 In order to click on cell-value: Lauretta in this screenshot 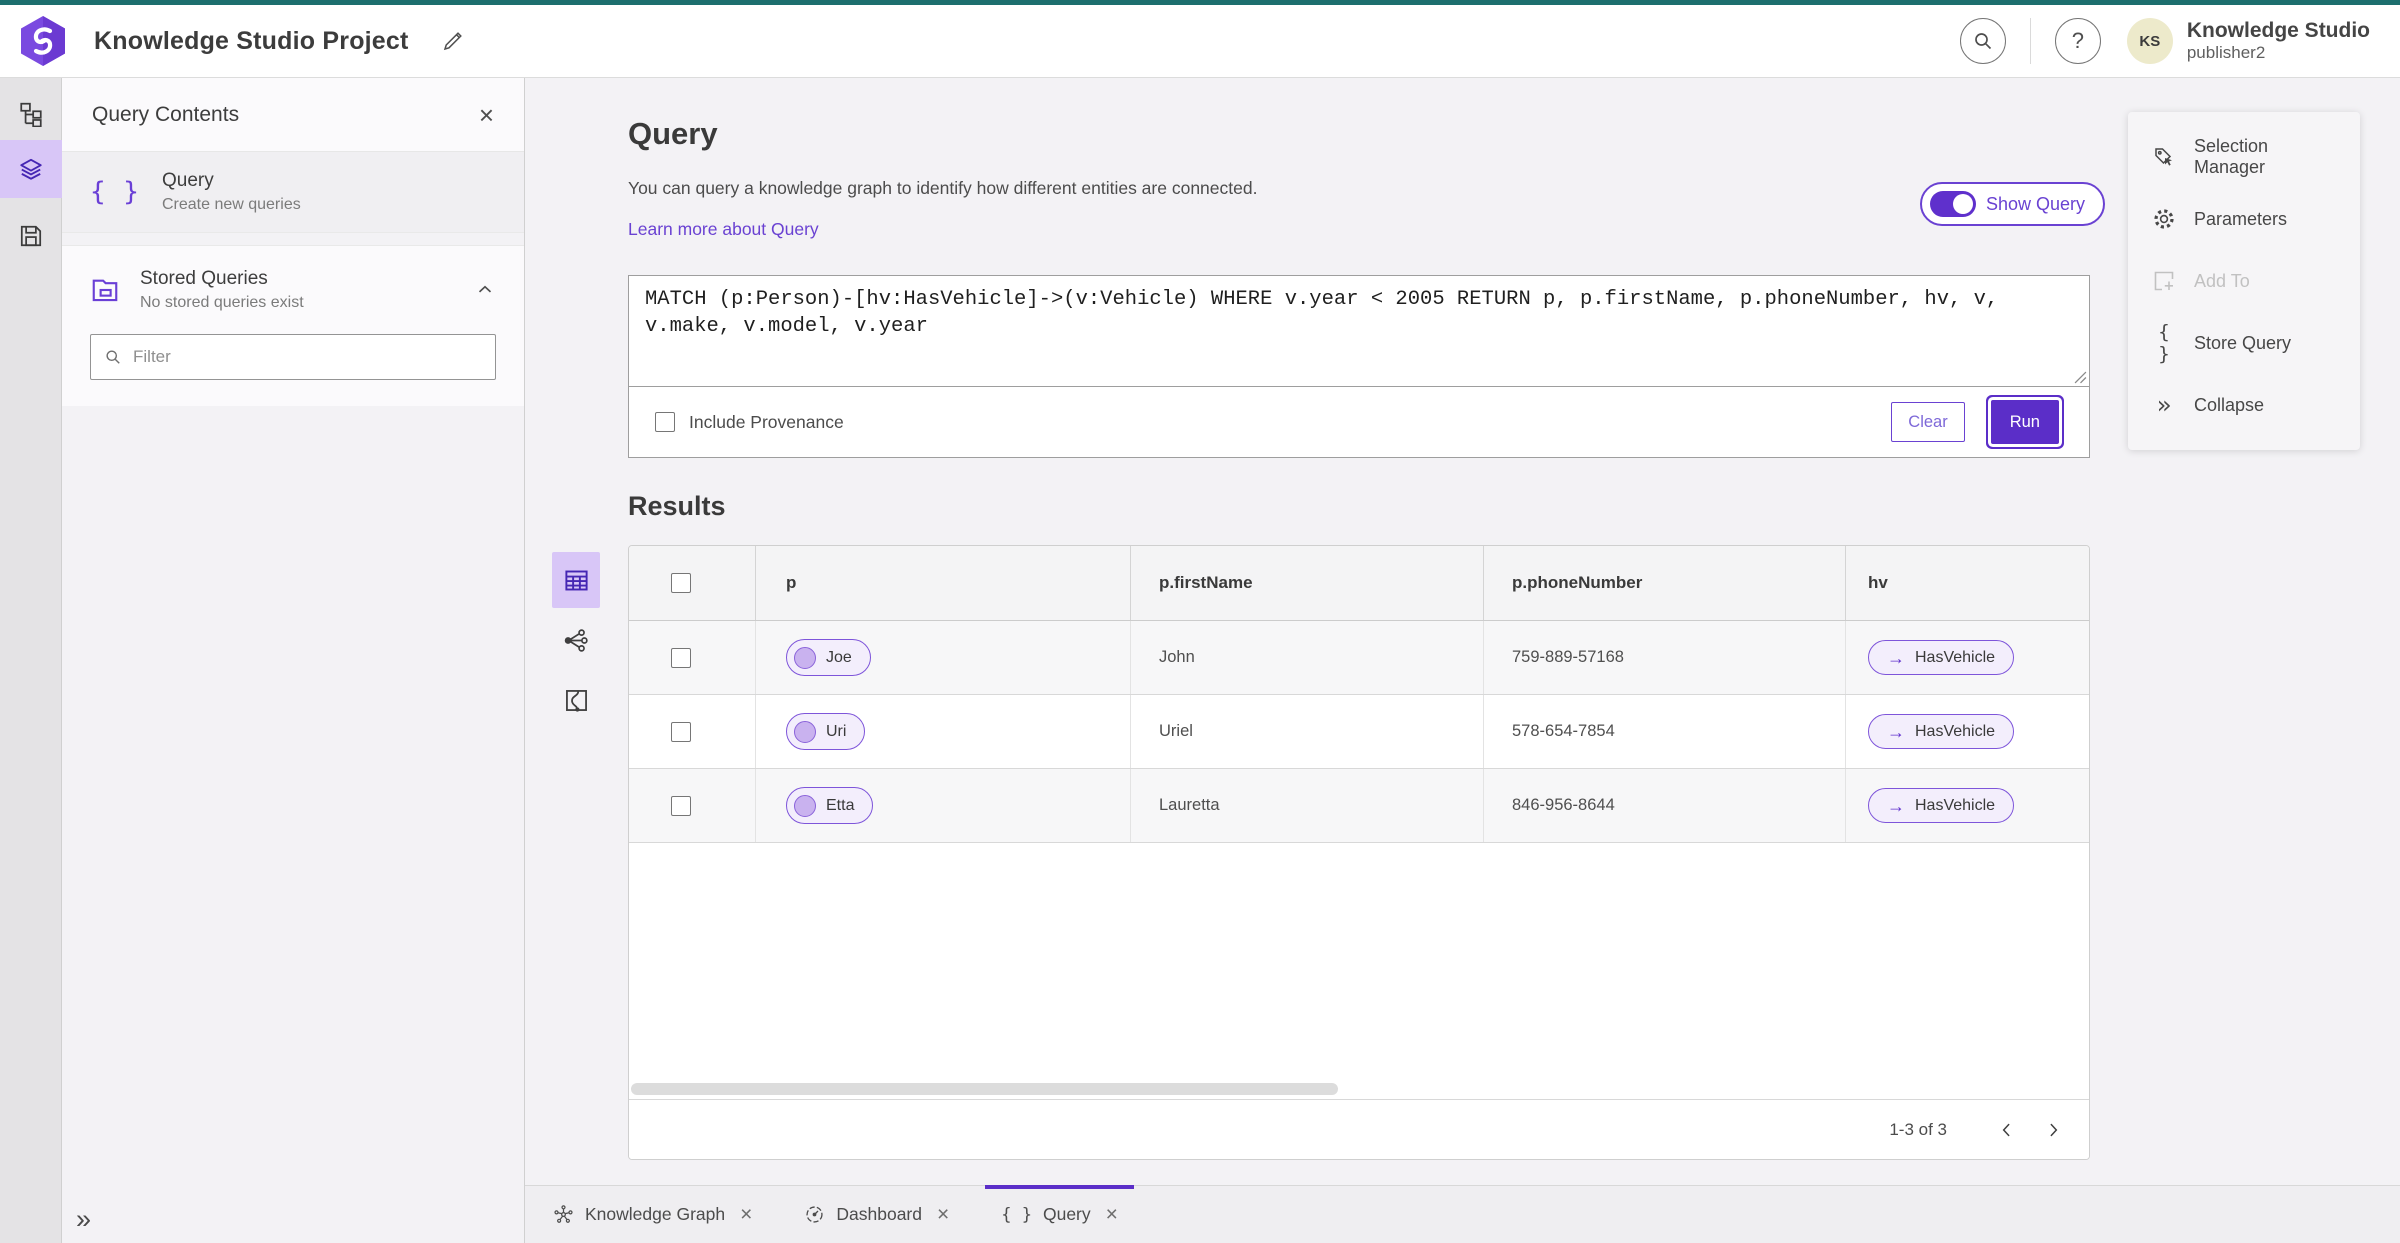, I will do `click(1189, 805)`.